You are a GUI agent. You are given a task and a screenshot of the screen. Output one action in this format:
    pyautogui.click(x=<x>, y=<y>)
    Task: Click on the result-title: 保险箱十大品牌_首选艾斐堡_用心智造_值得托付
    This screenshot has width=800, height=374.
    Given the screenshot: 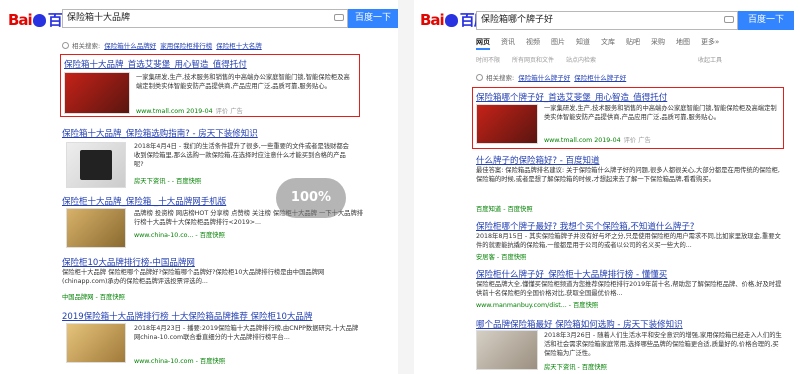 What is the action you would take?
    pyautogui.click(x=209, y=64)
    